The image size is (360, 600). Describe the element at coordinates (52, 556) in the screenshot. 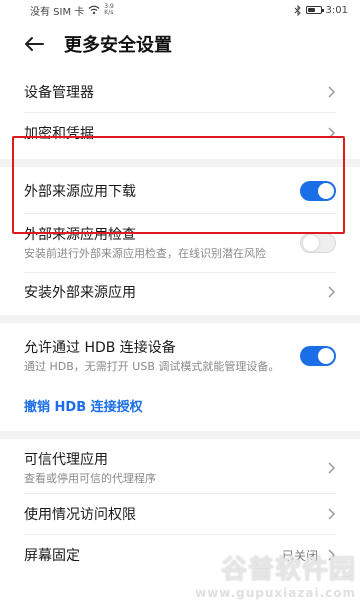

I see `screen-pin-label: 屏幕固定` at that location.